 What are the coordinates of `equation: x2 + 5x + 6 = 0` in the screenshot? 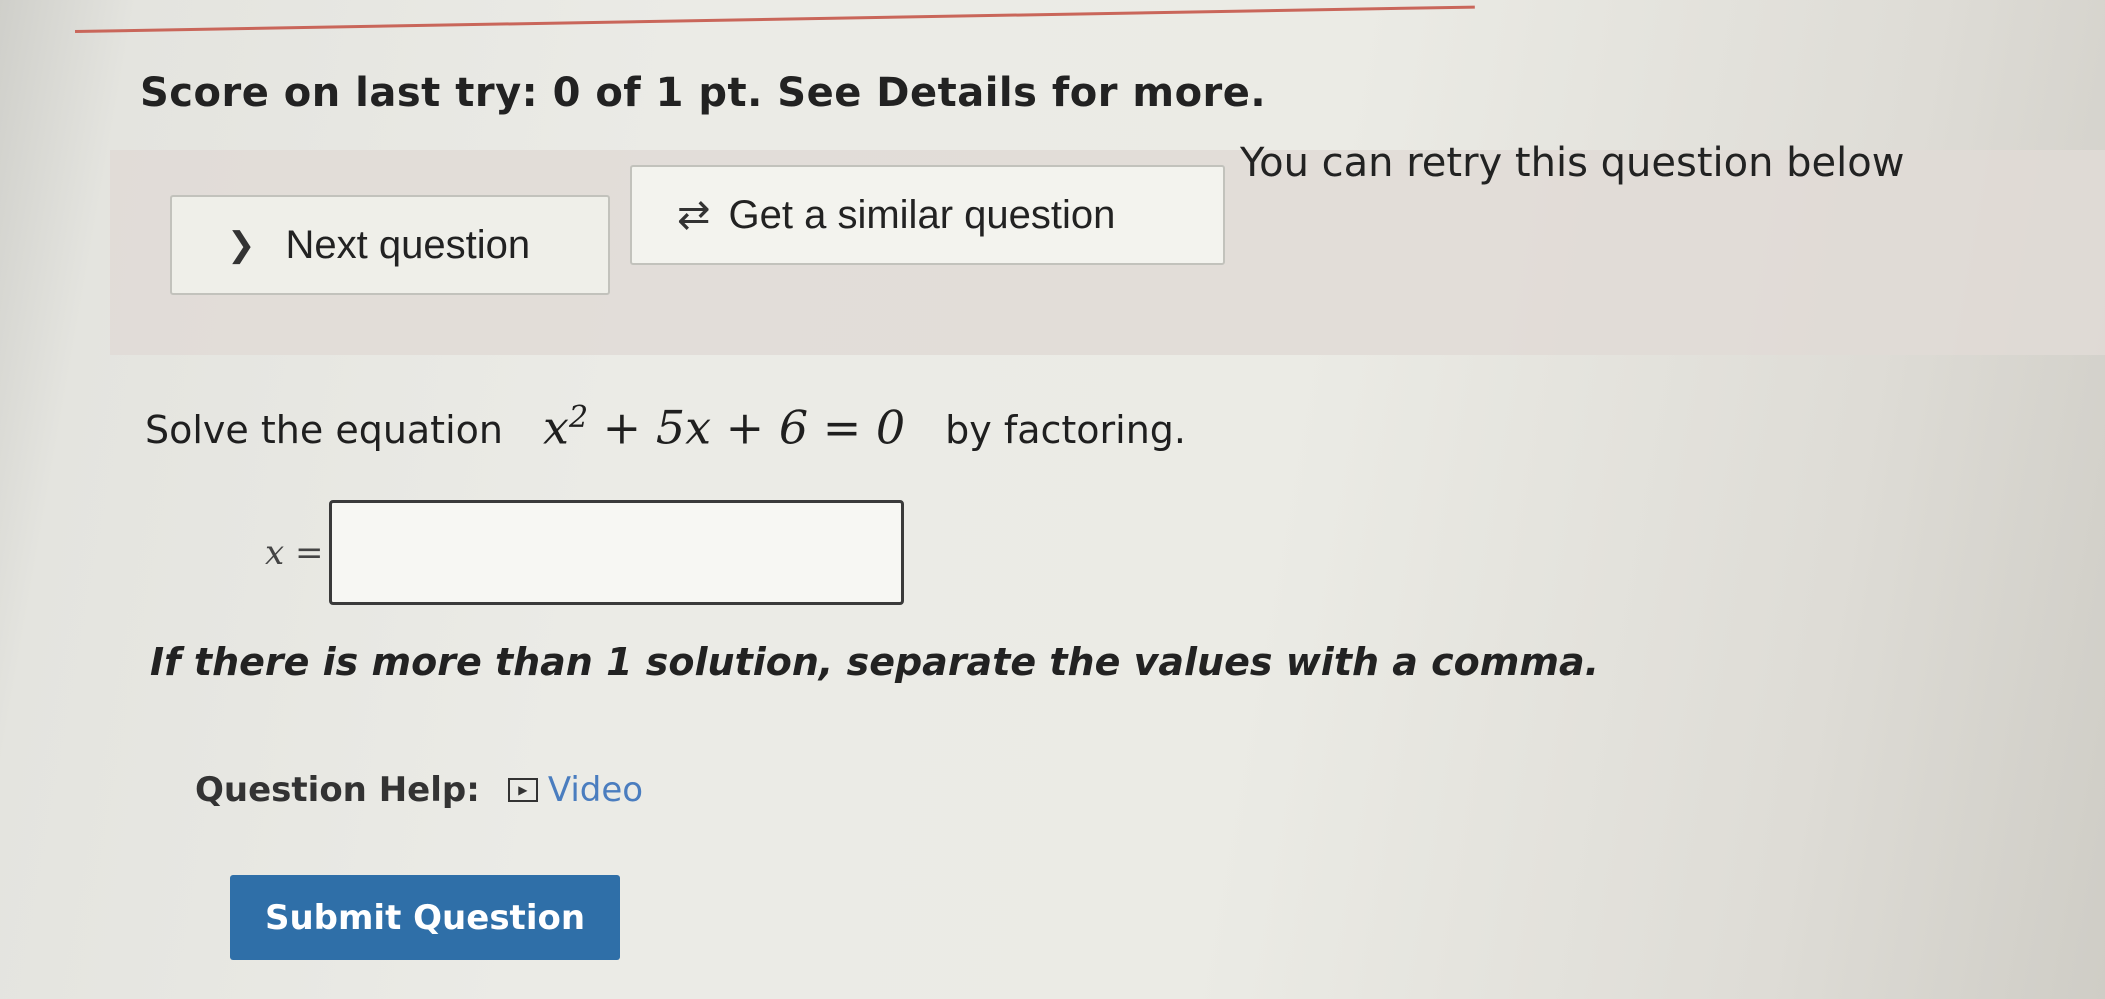 It's located at (724, 427).